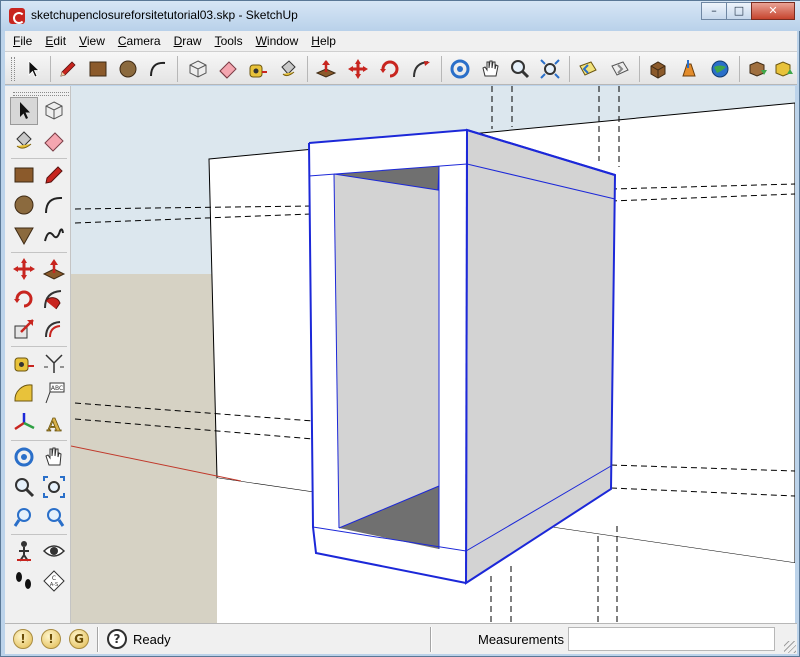 This screenshot has height=657, width=800. I want to click on dimension-icon, so click(54, 363).